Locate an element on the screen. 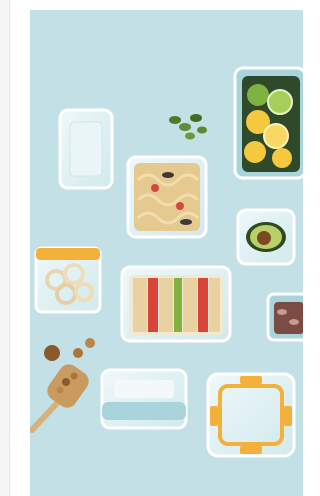 This screenshot has width=320, height=496. empty-container is located at coordinates (86, 149).